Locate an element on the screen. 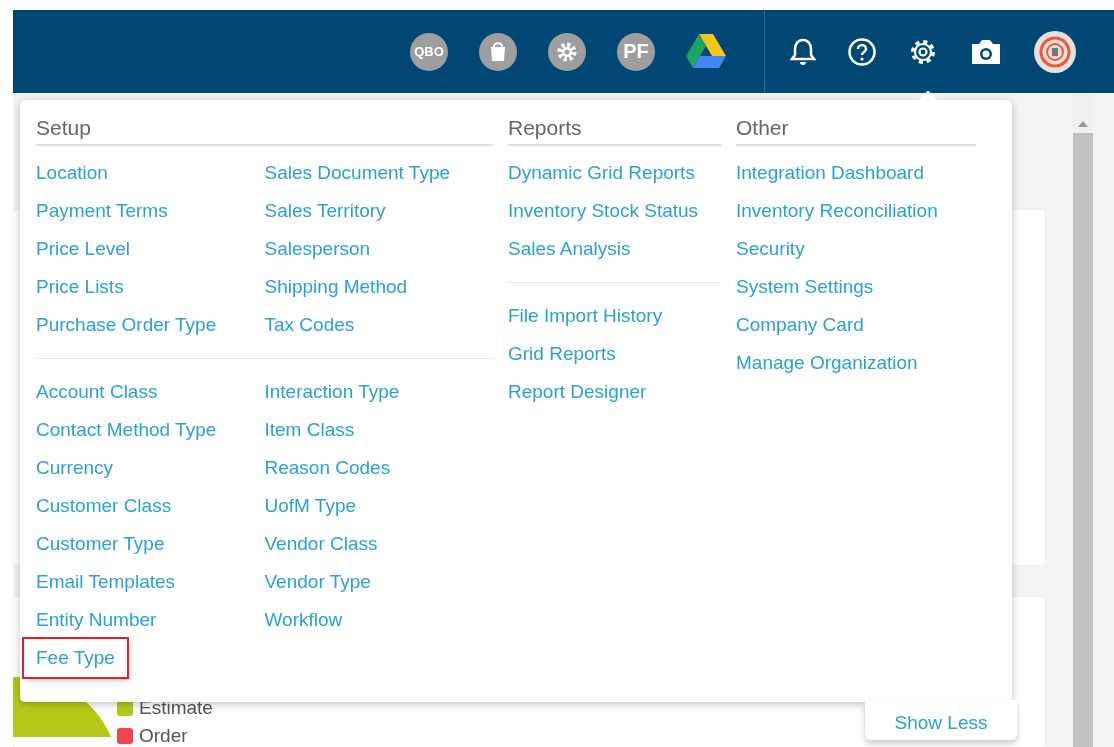 This screenshot has width=1114, height=747. menu-link: Customer Type is located at coordinates (100, 544).